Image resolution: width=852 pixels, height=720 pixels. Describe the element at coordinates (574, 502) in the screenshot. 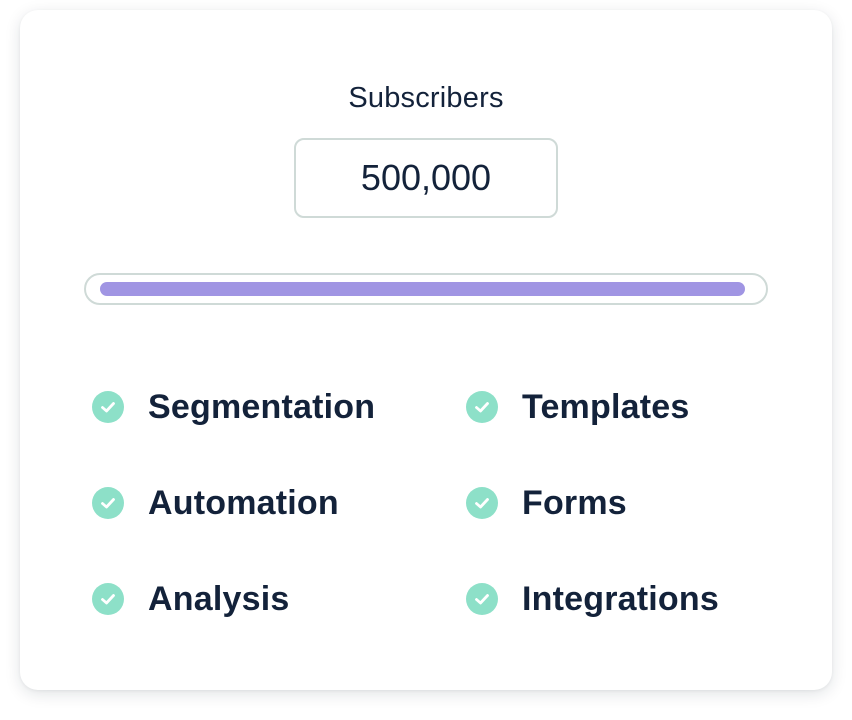

I see `feature-label: Forms` at that location.